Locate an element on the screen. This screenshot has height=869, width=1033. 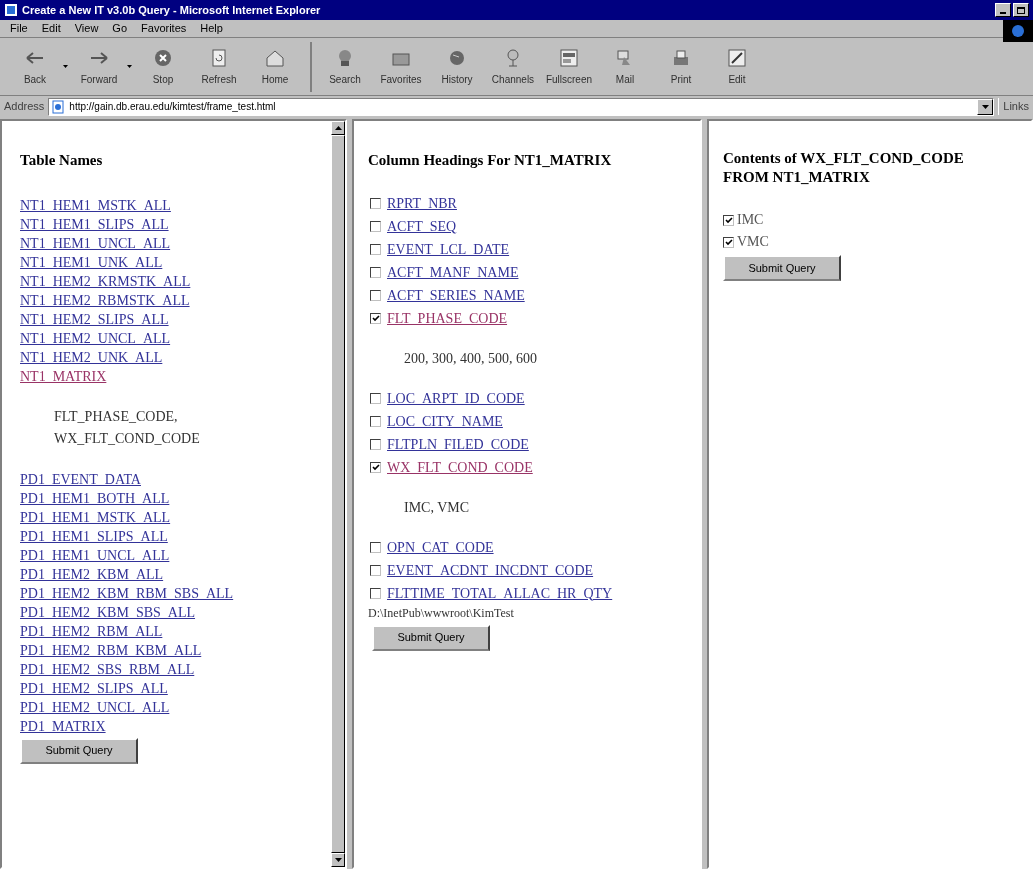
toolbar-button: Edit is located at coordinates (737, 66).